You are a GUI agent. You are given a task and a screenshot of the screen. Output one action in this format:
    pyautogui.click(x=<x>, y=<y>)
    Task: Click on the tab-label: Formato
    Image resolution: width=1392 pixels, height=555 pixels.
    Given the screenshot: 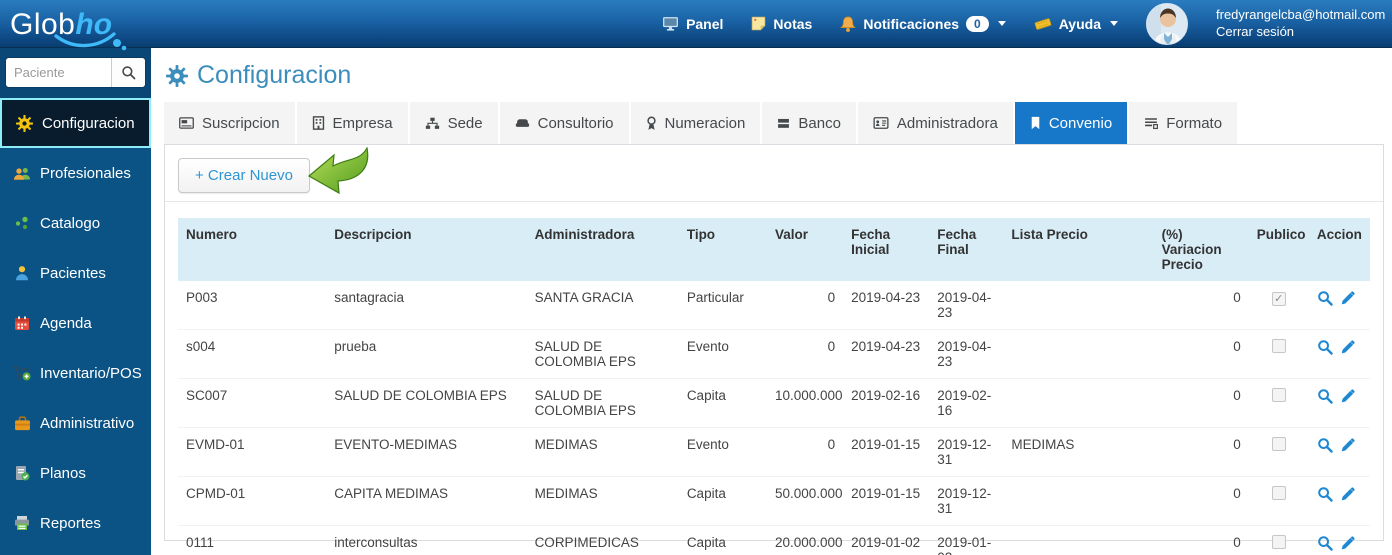 What is the action you would take?
    pyautogui.click(x=1194, y=123)
    